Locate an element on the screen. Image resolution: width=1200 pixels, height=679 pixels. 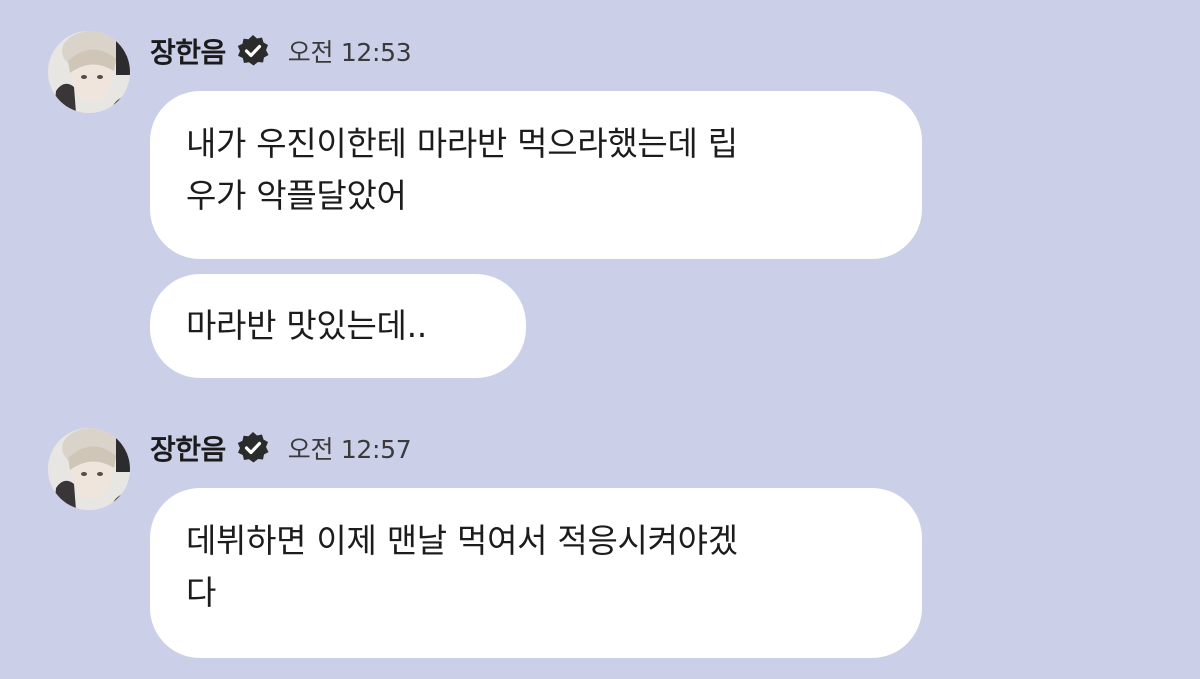
message-text-line: 우가 악플달았어 is located at coordinates (296, 195).